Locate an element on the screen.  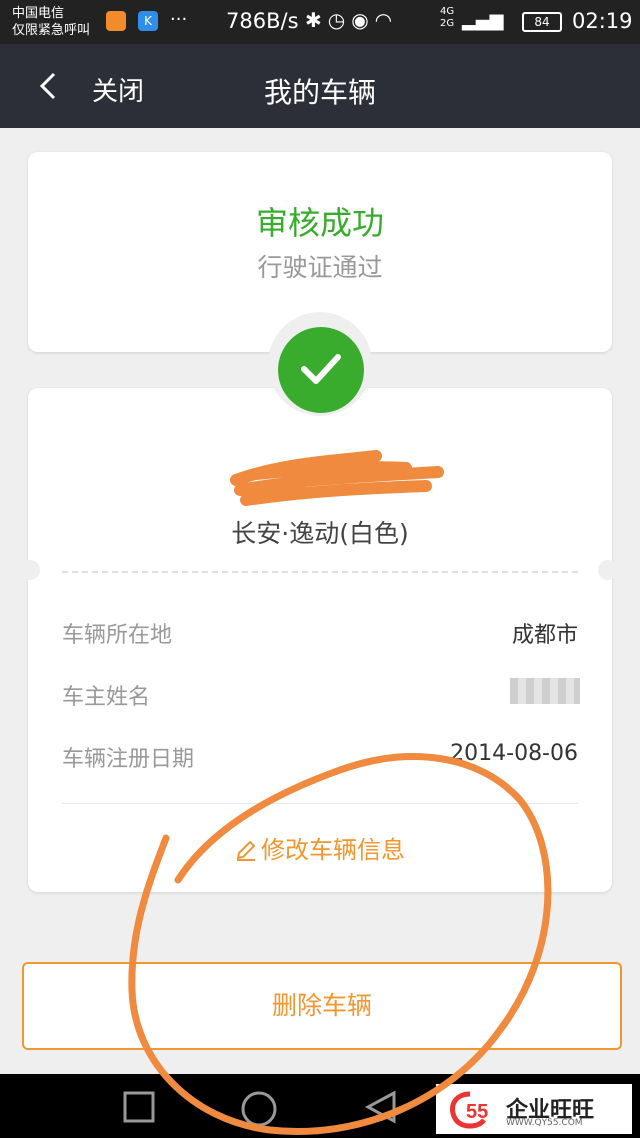
network-speed: 786B/s is located at coordinates (262, 21).